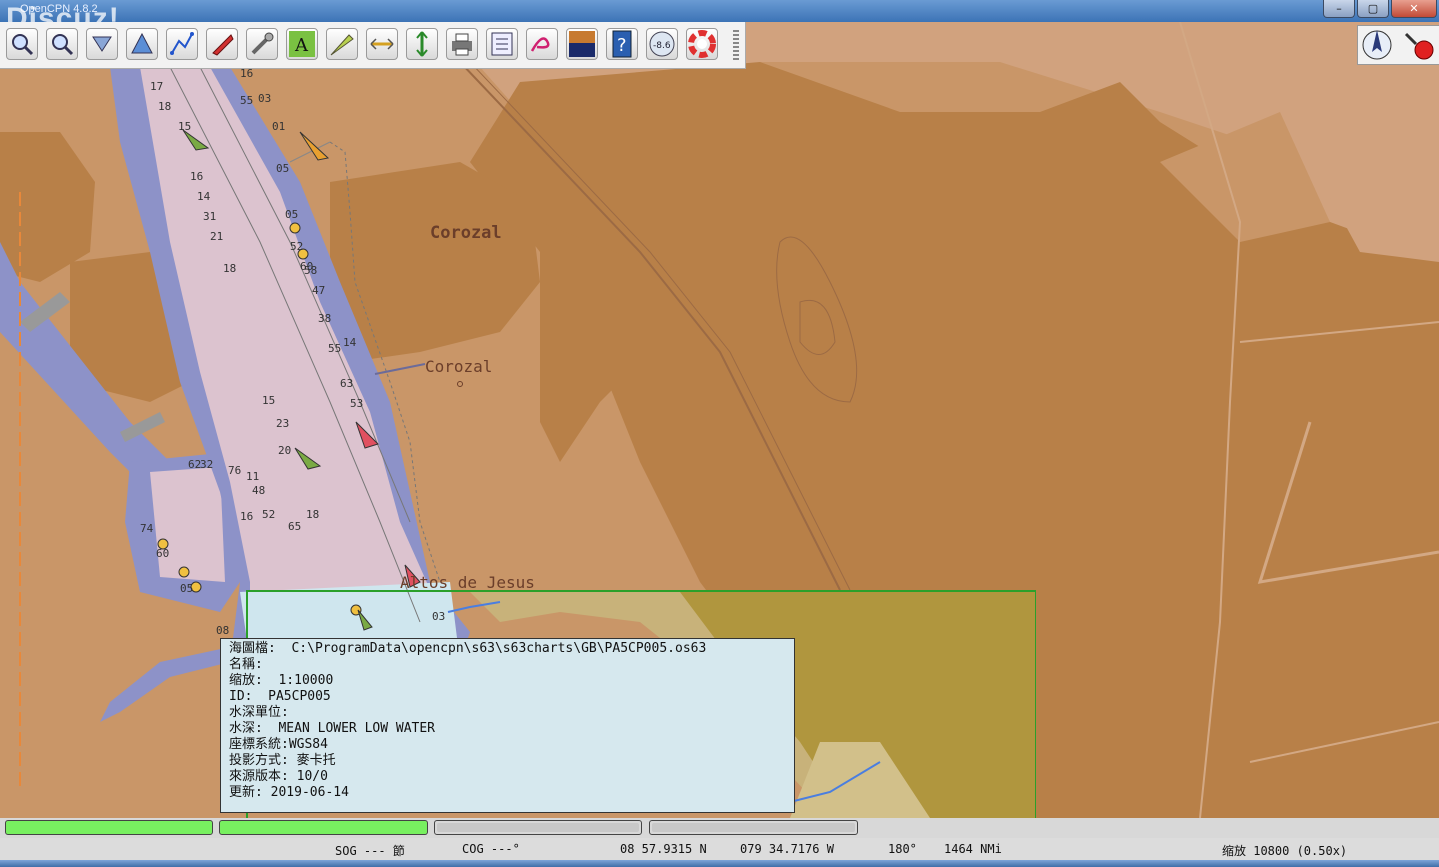 The image size is (1439, 867). Describe the element at coordinates (324, 318) in the screenshot. I see `sounding: 38` at that location.